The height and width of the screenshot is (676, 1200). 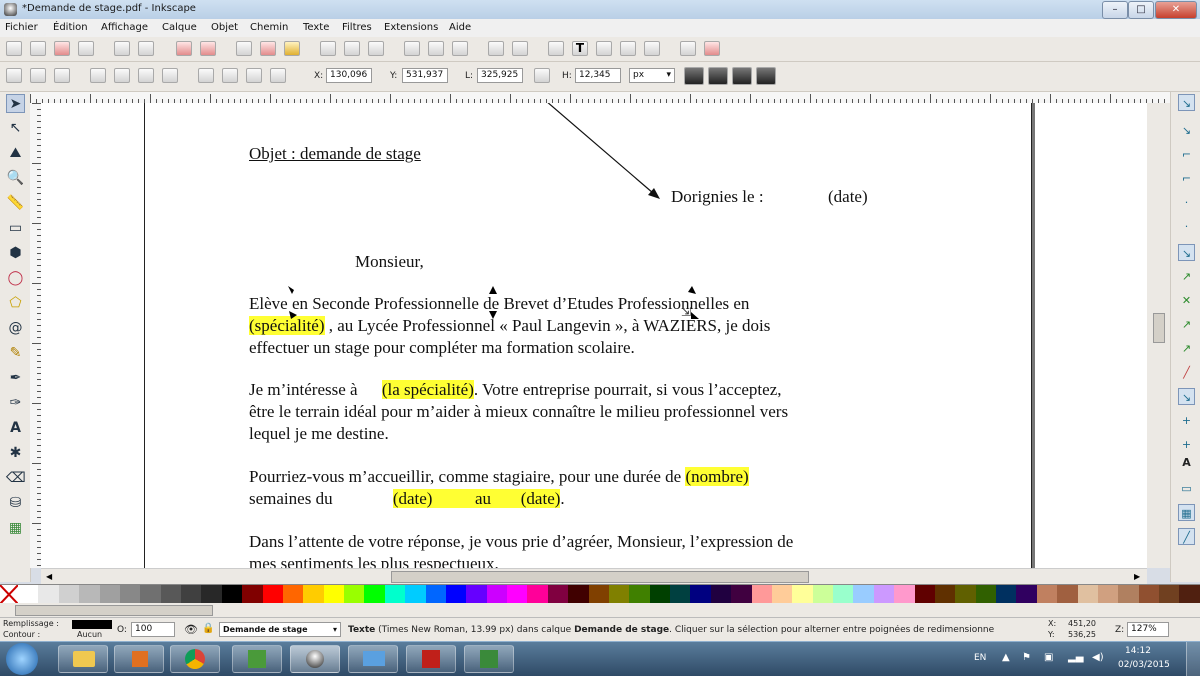 I want to click on snap-object-center-icon: +, so click(x=1186, y=420).